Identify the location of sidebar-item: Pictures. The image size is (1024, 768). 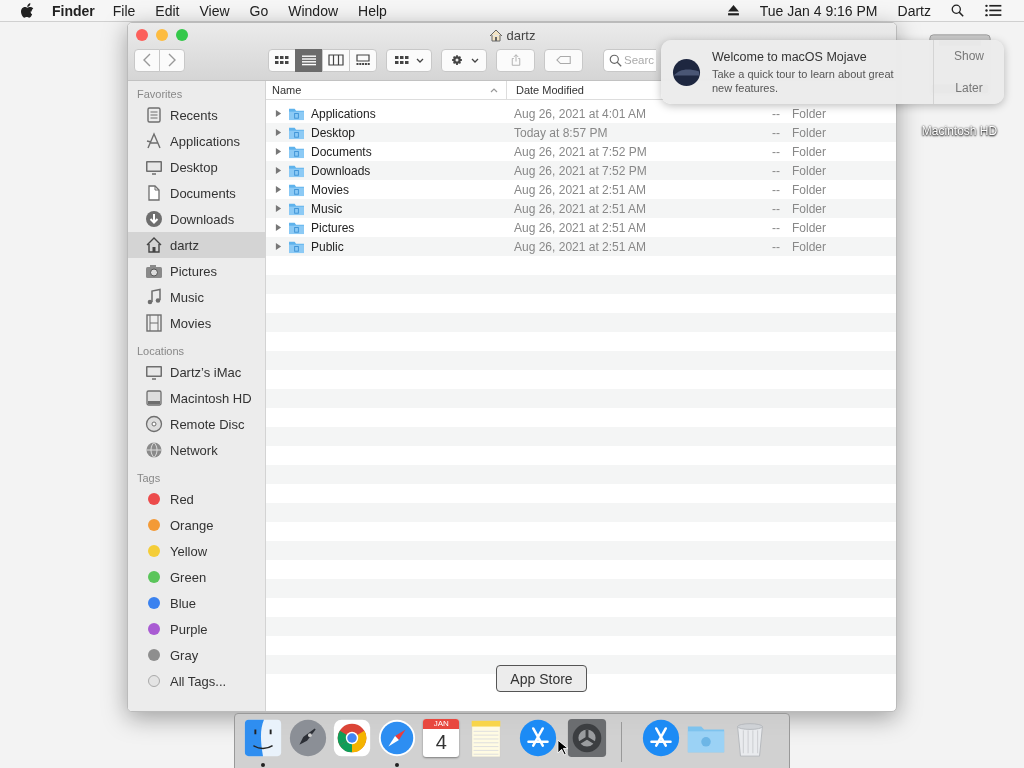
(196, 271).